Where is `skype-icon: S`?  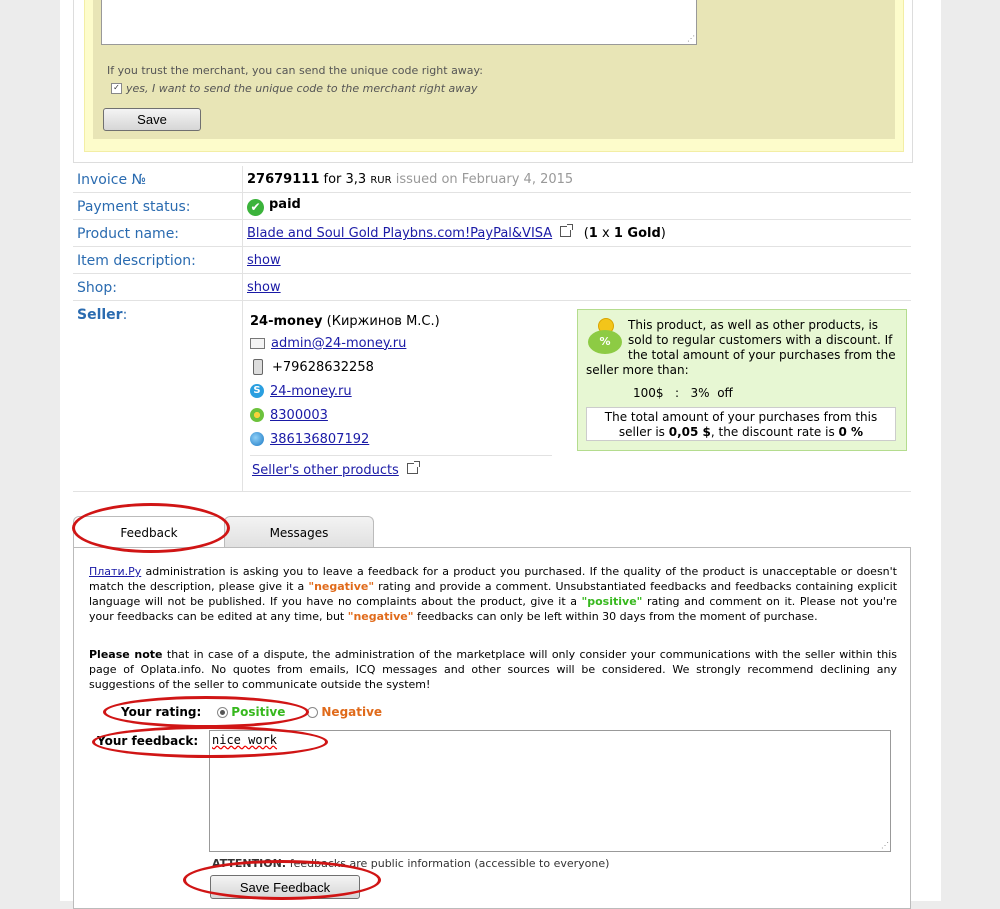 skype-icon: S is located at coordinates (257, 391).